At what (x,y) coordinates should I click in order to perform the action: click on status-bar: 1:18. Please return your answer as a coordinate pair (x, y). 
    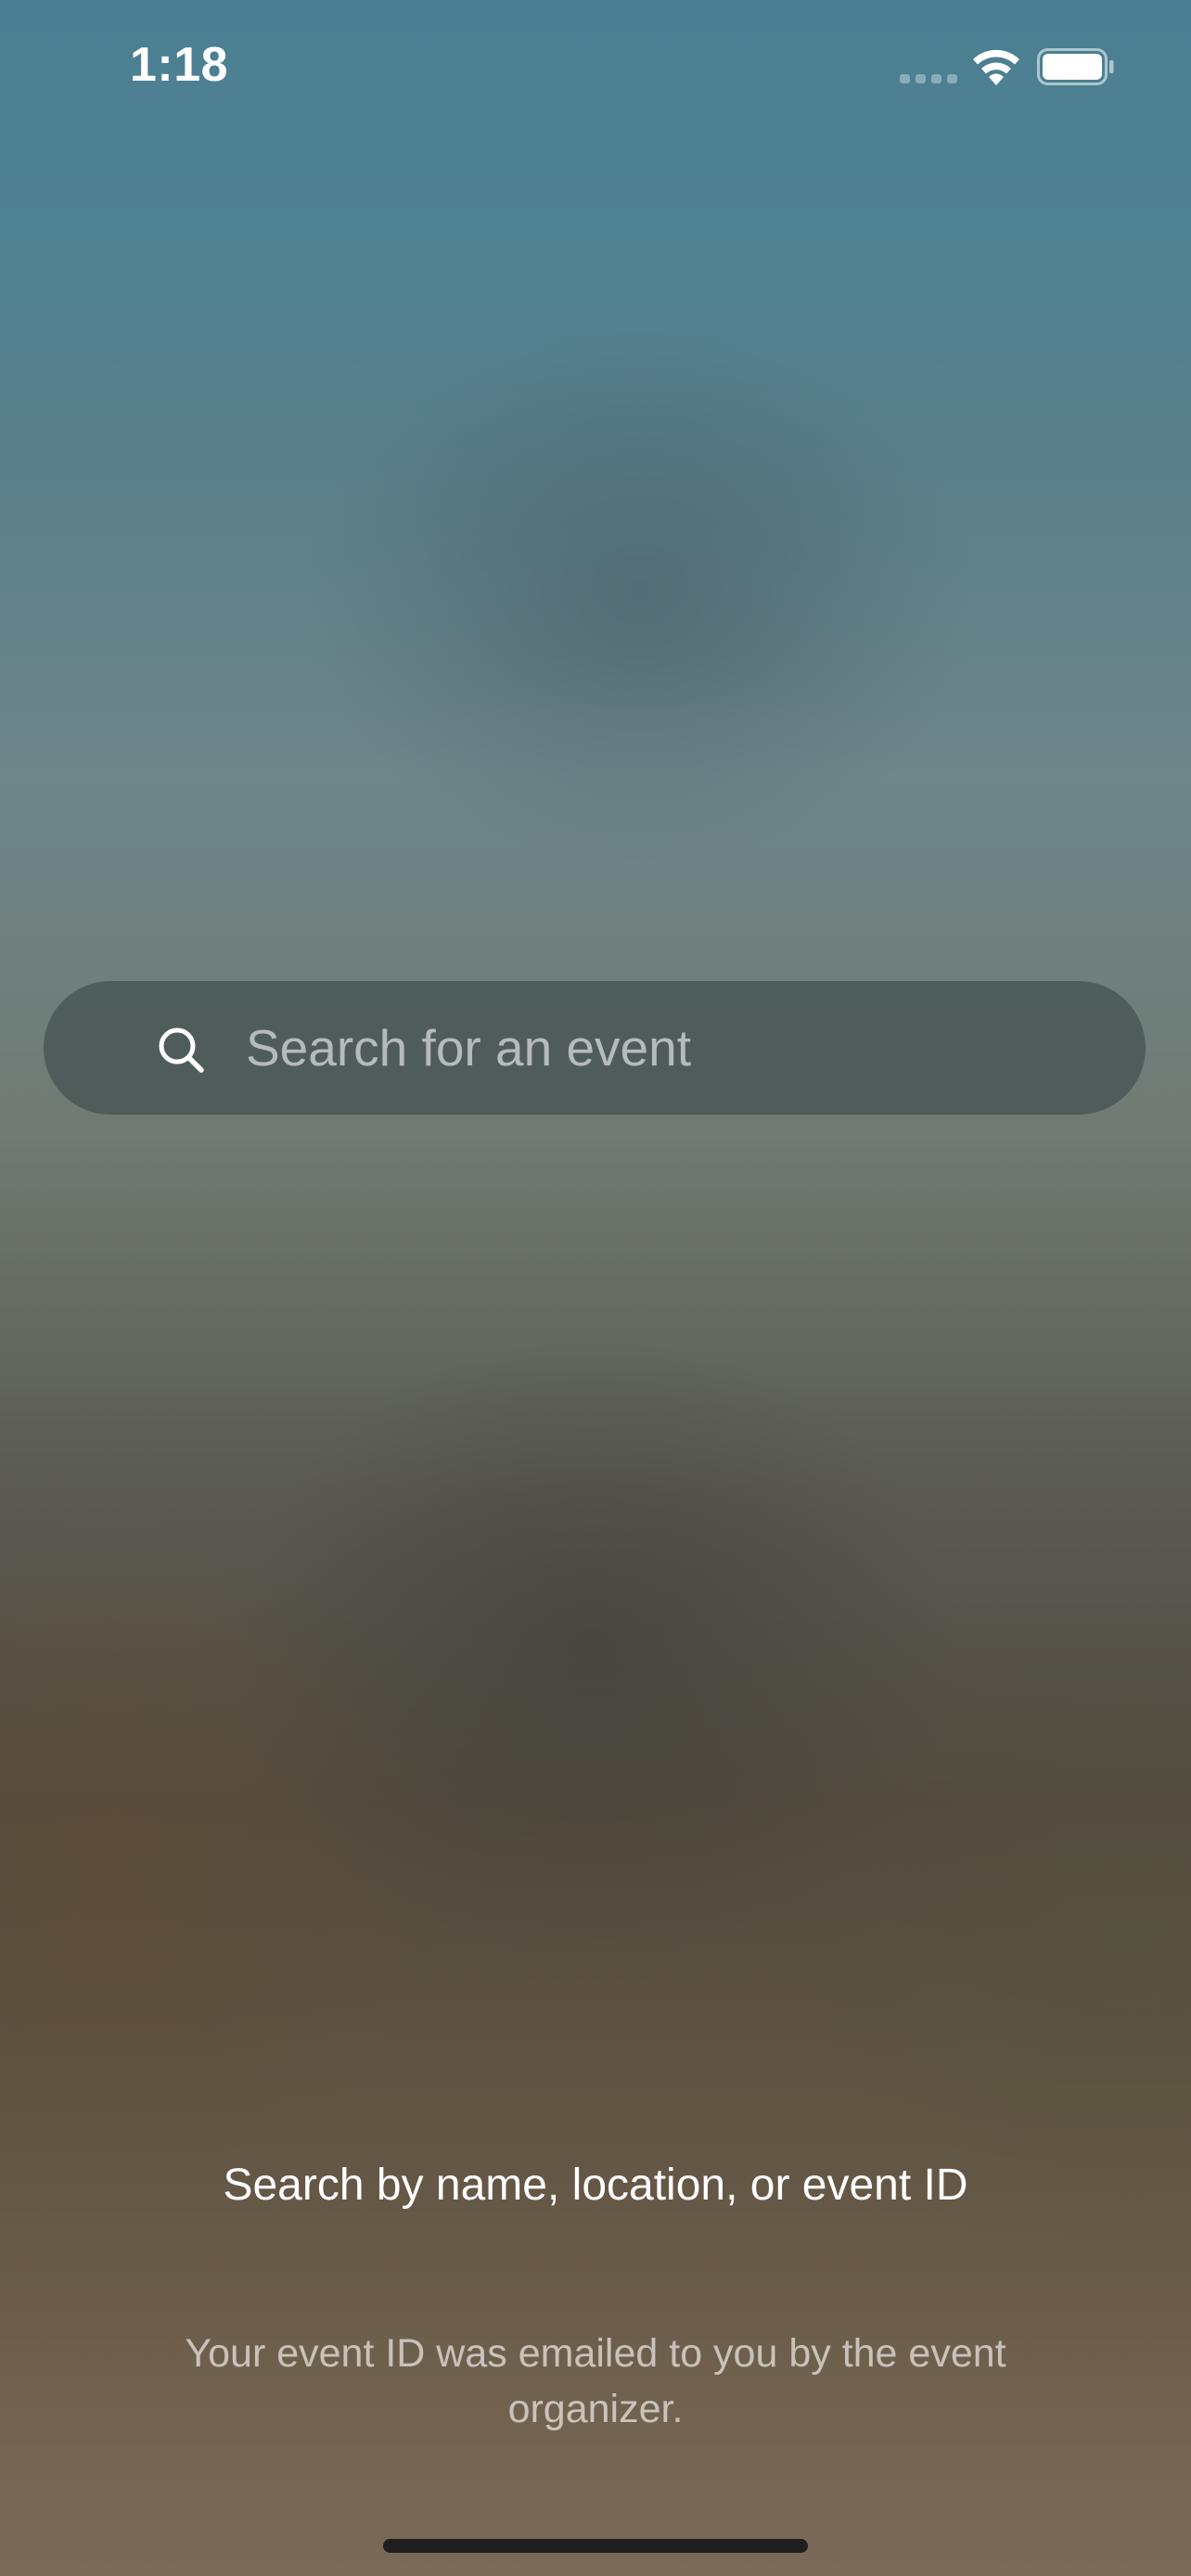
    Looking at the image, I should click on (595, 69).